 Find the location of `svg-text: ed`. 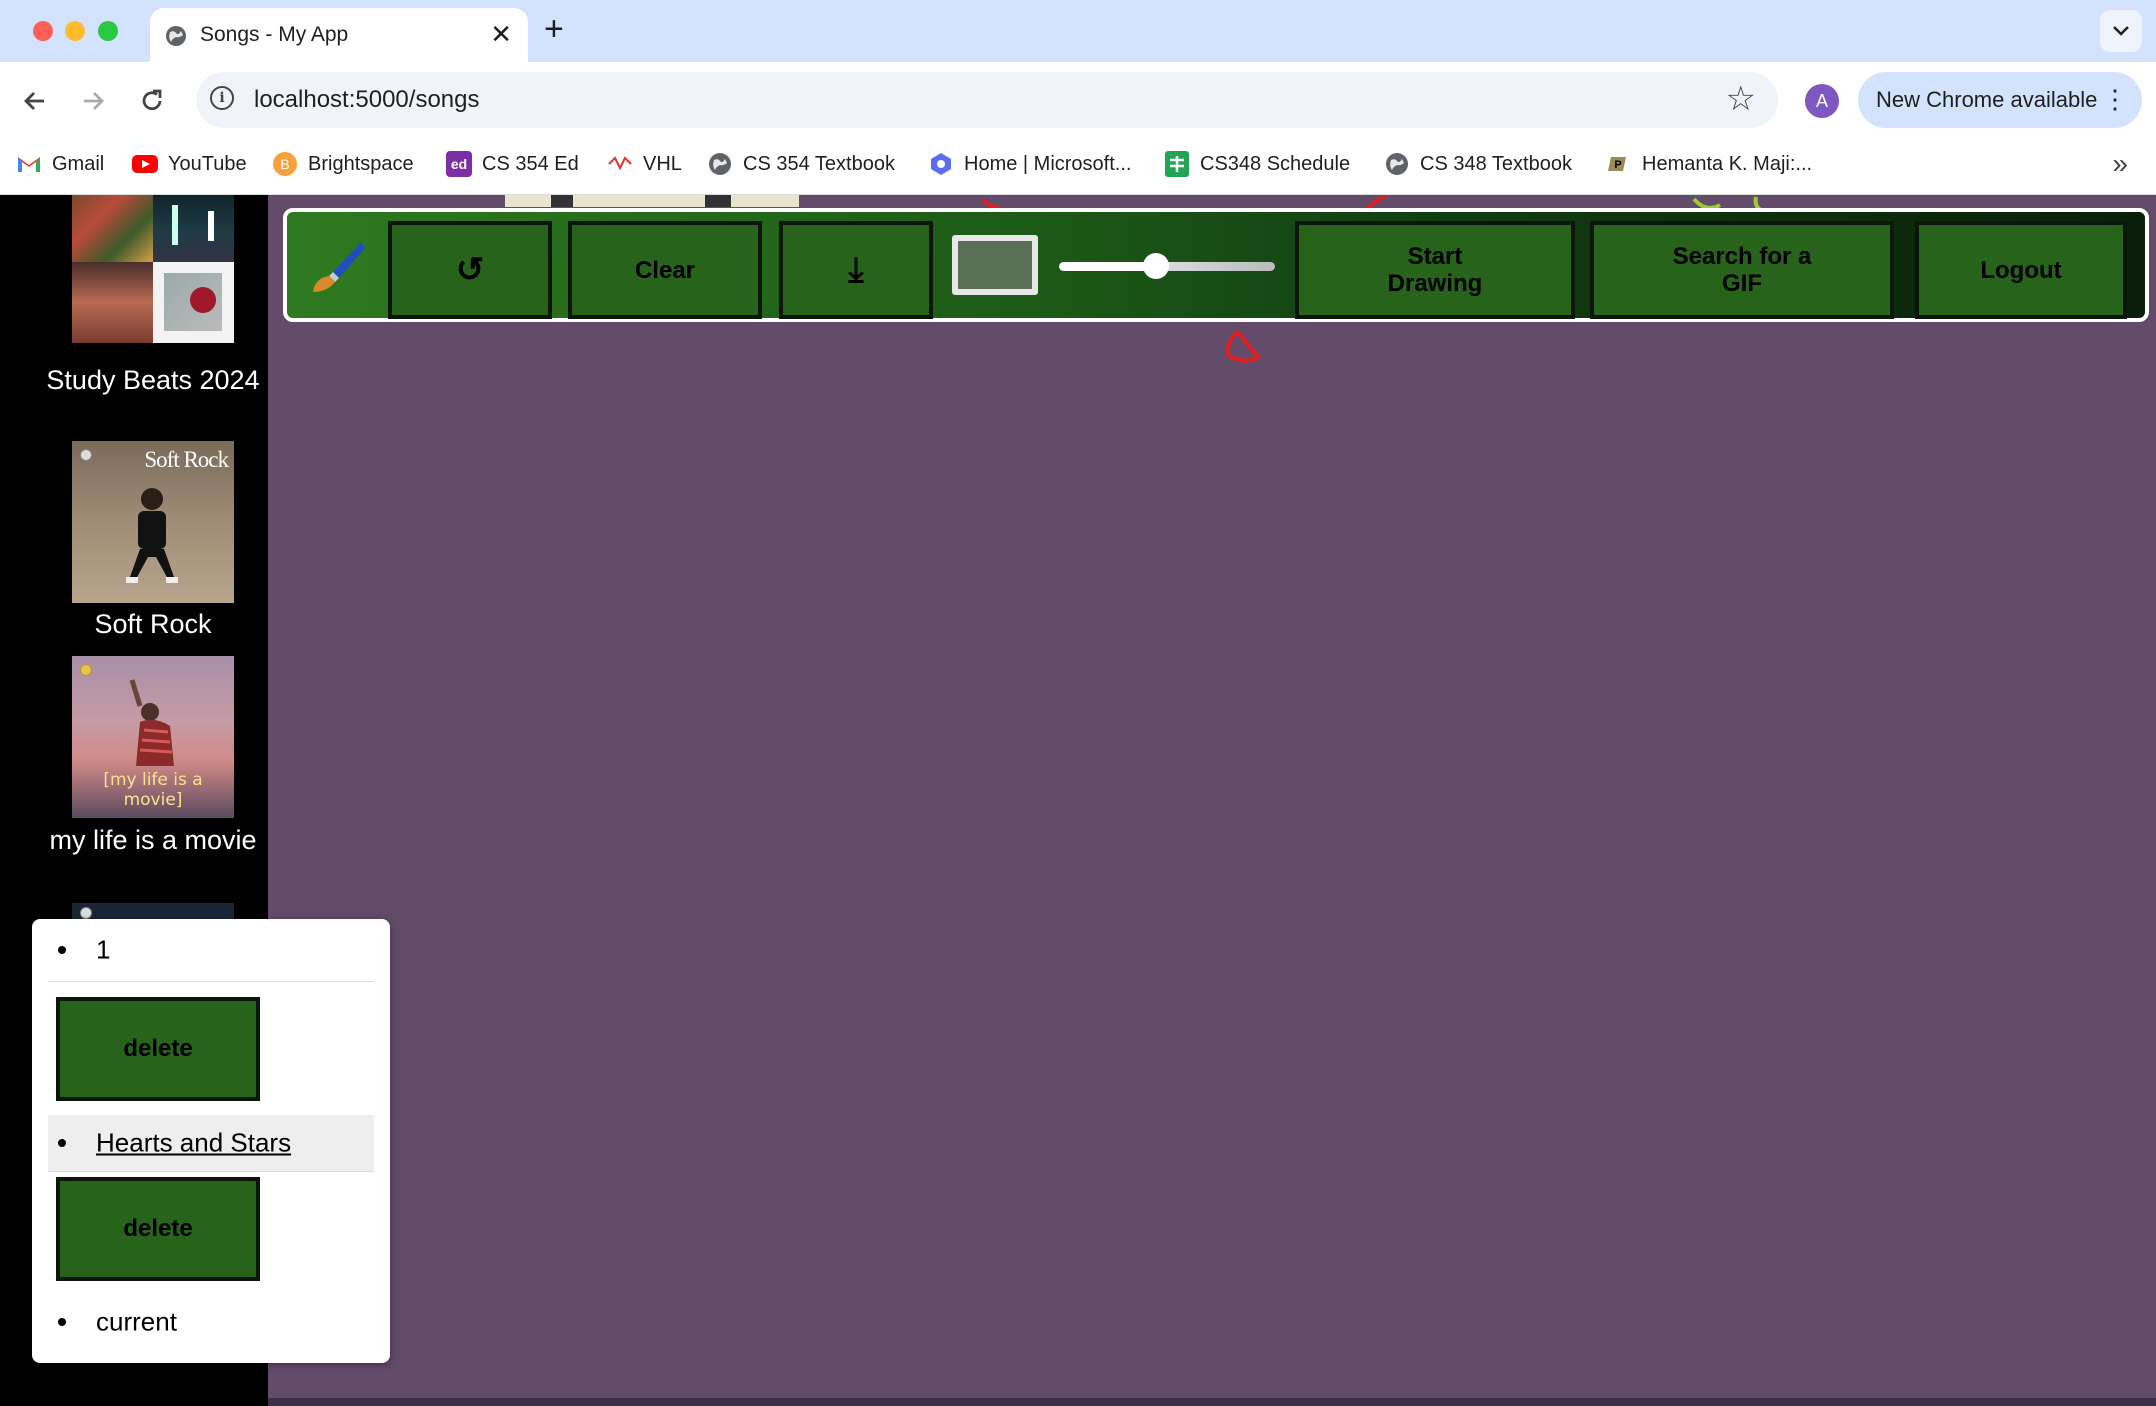

svg-text: ed is located at coordinates (459, 164).